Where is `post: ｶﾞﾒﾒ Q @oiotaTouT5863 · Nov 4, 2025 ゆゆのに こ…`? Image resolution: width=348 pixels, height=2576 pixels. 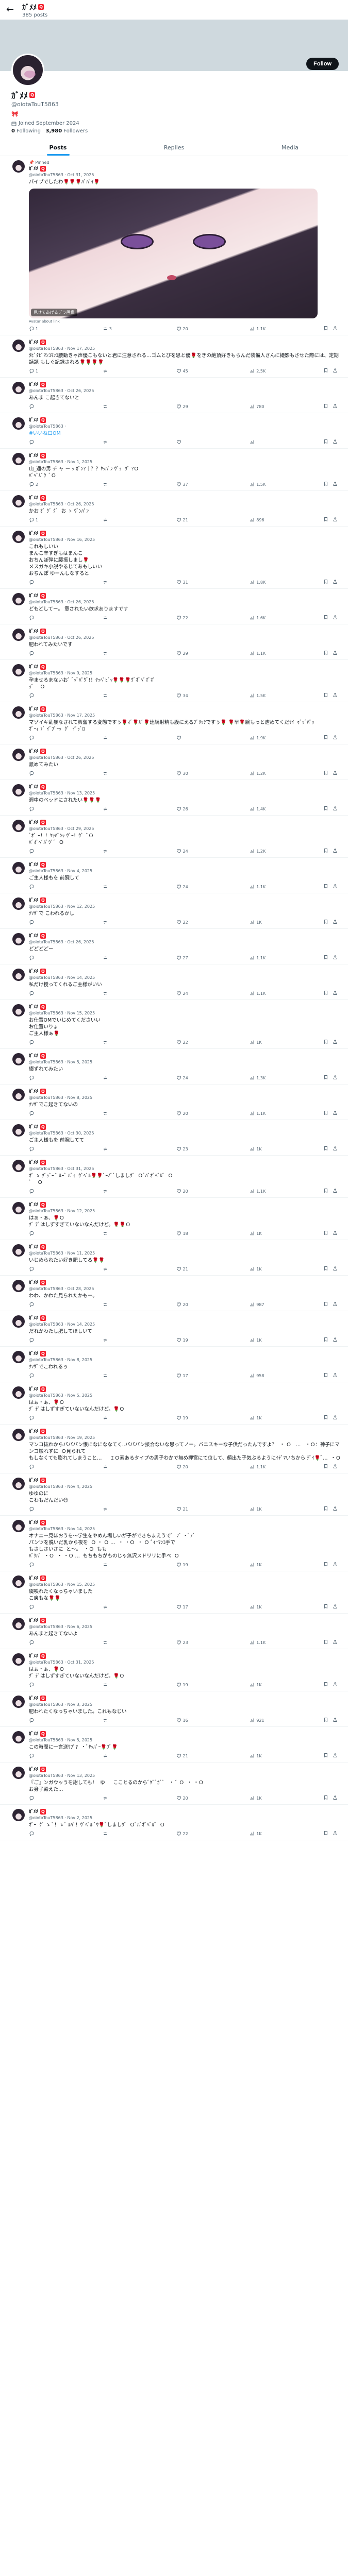 post: ｶﾞﾒﾒ Q @oiotaTouT5863 · Nov 4, 2025 ゆゆのに こ… is located at coordinates (174, 1494).